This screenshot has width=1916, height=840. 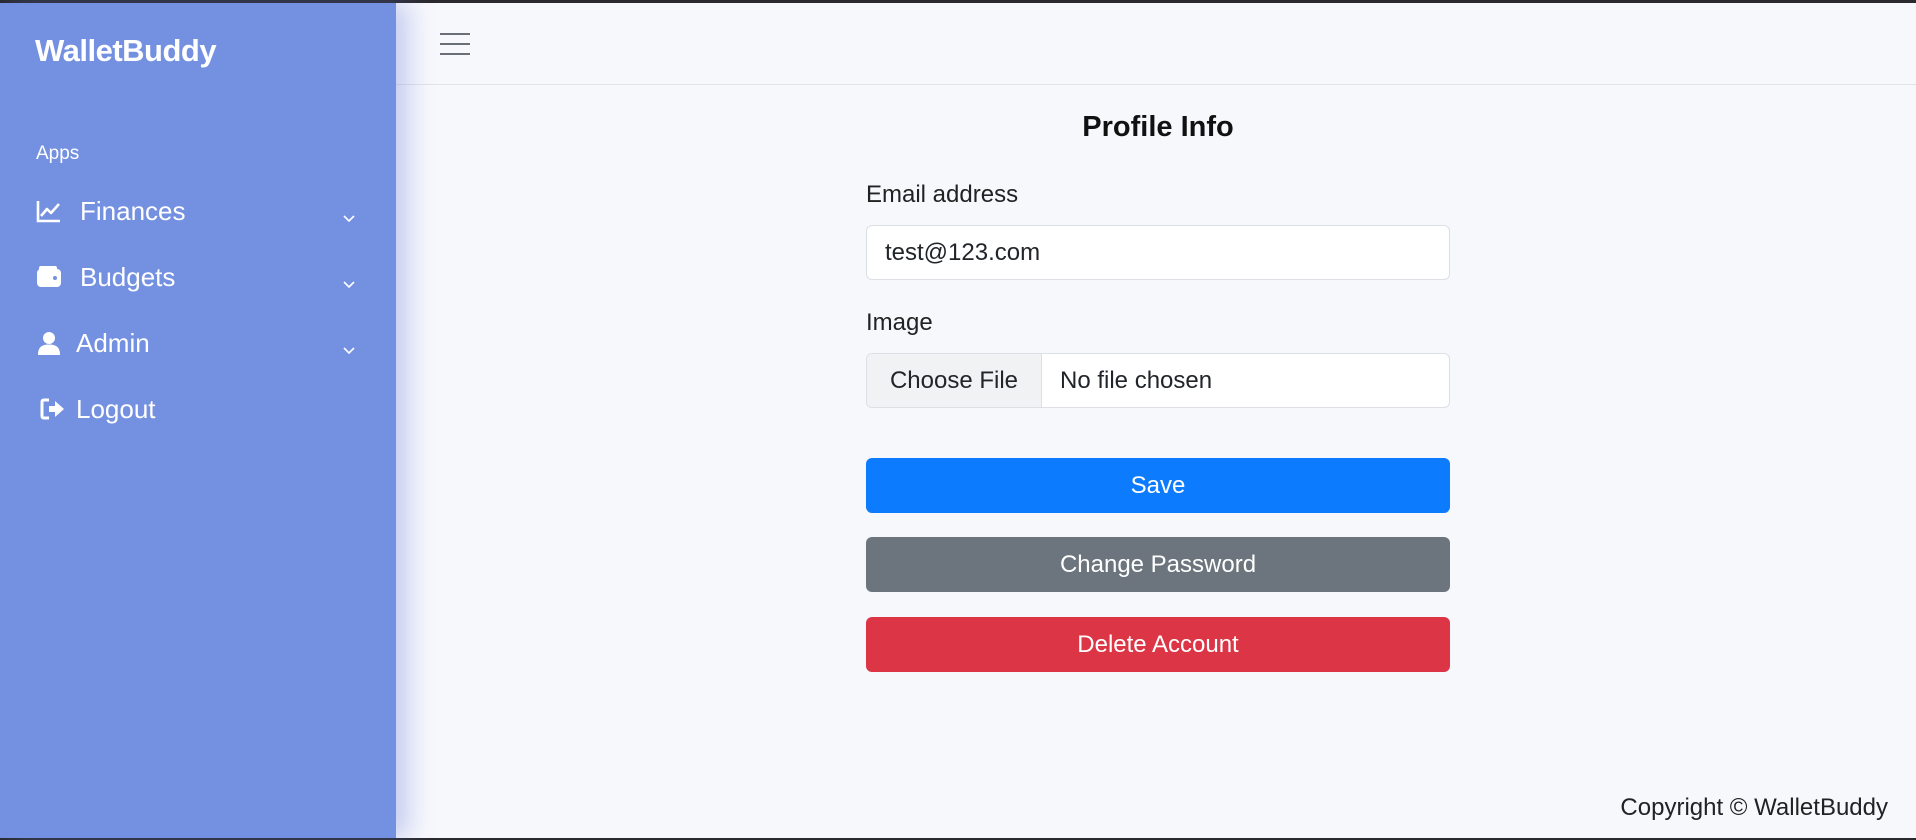 What do you see at coordinates (128, 276) in the screenshot?
I see `sidebar-item-label: Budgets` at bounding box center [128, 276].